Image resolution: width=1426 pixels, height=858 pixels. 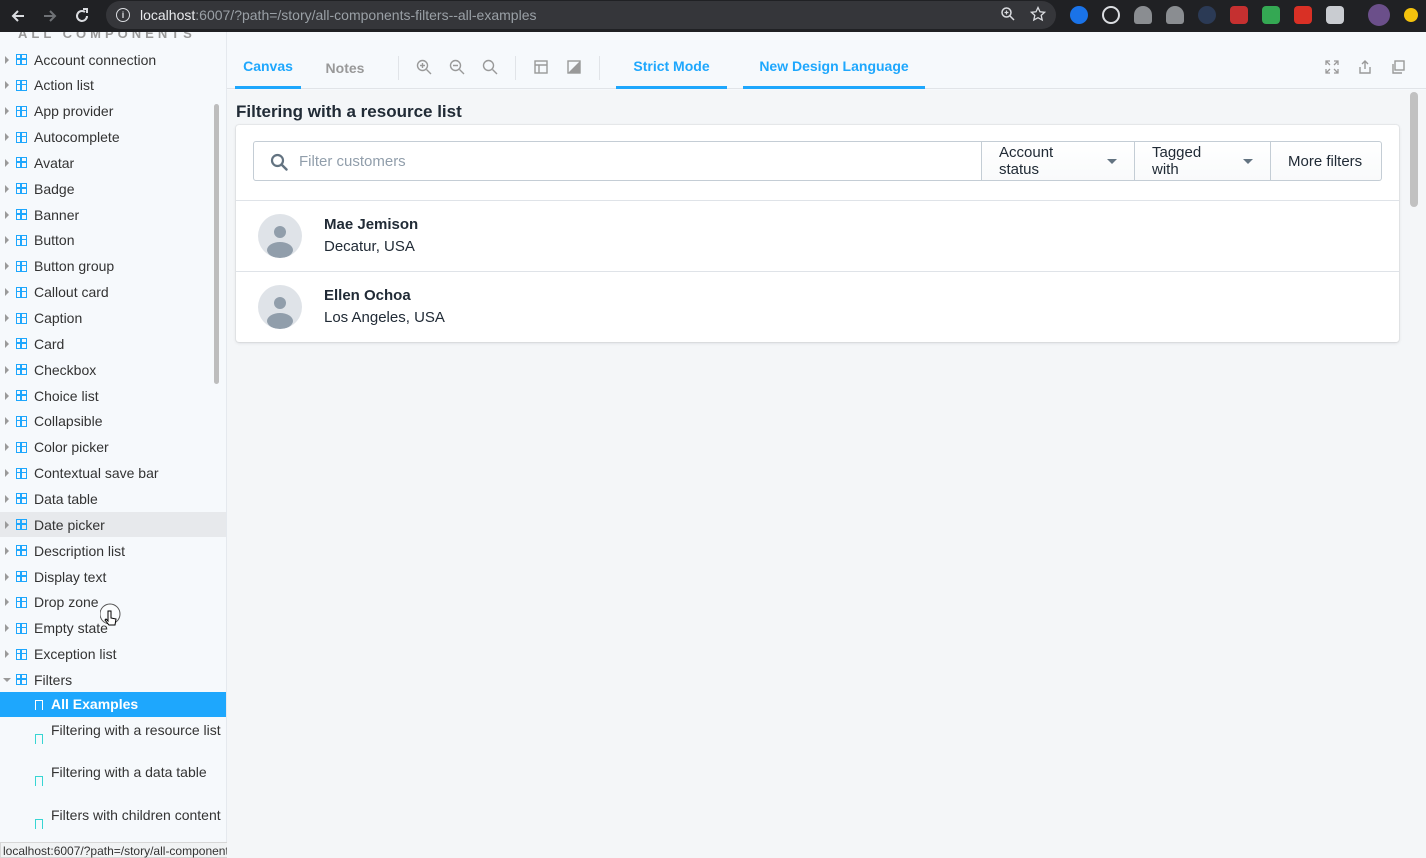 I want to click on sidebar-item: Account connection, so click(x=113, y=59).